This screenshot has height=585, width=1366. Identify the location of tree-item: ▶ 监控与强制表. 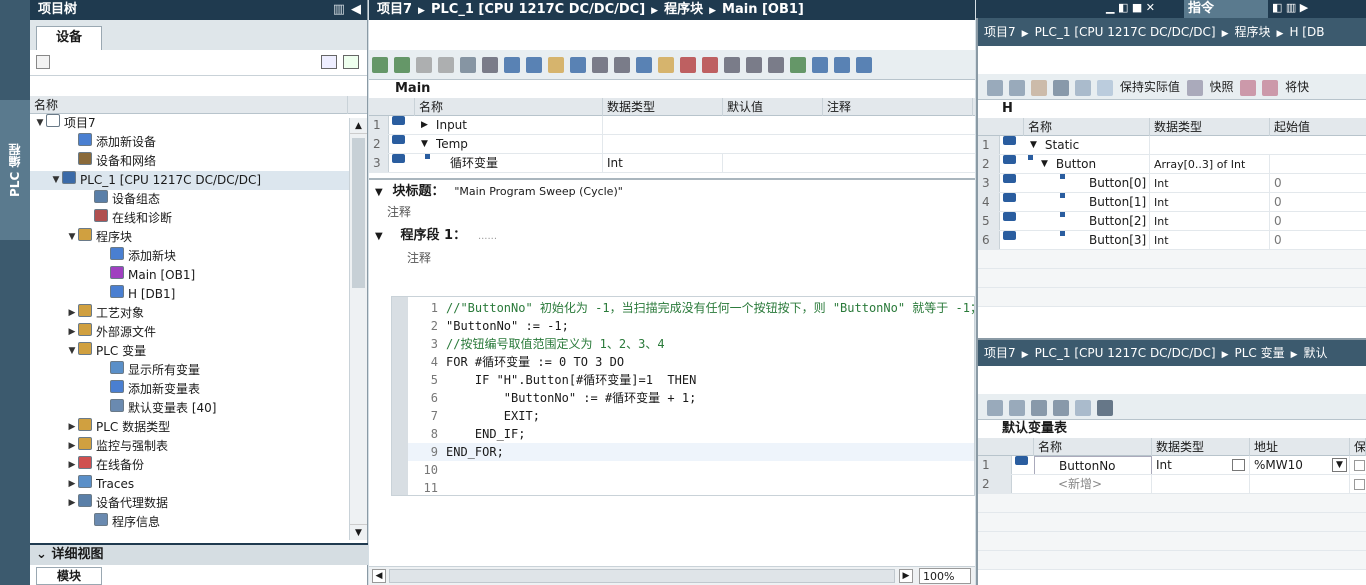
(198, 446).